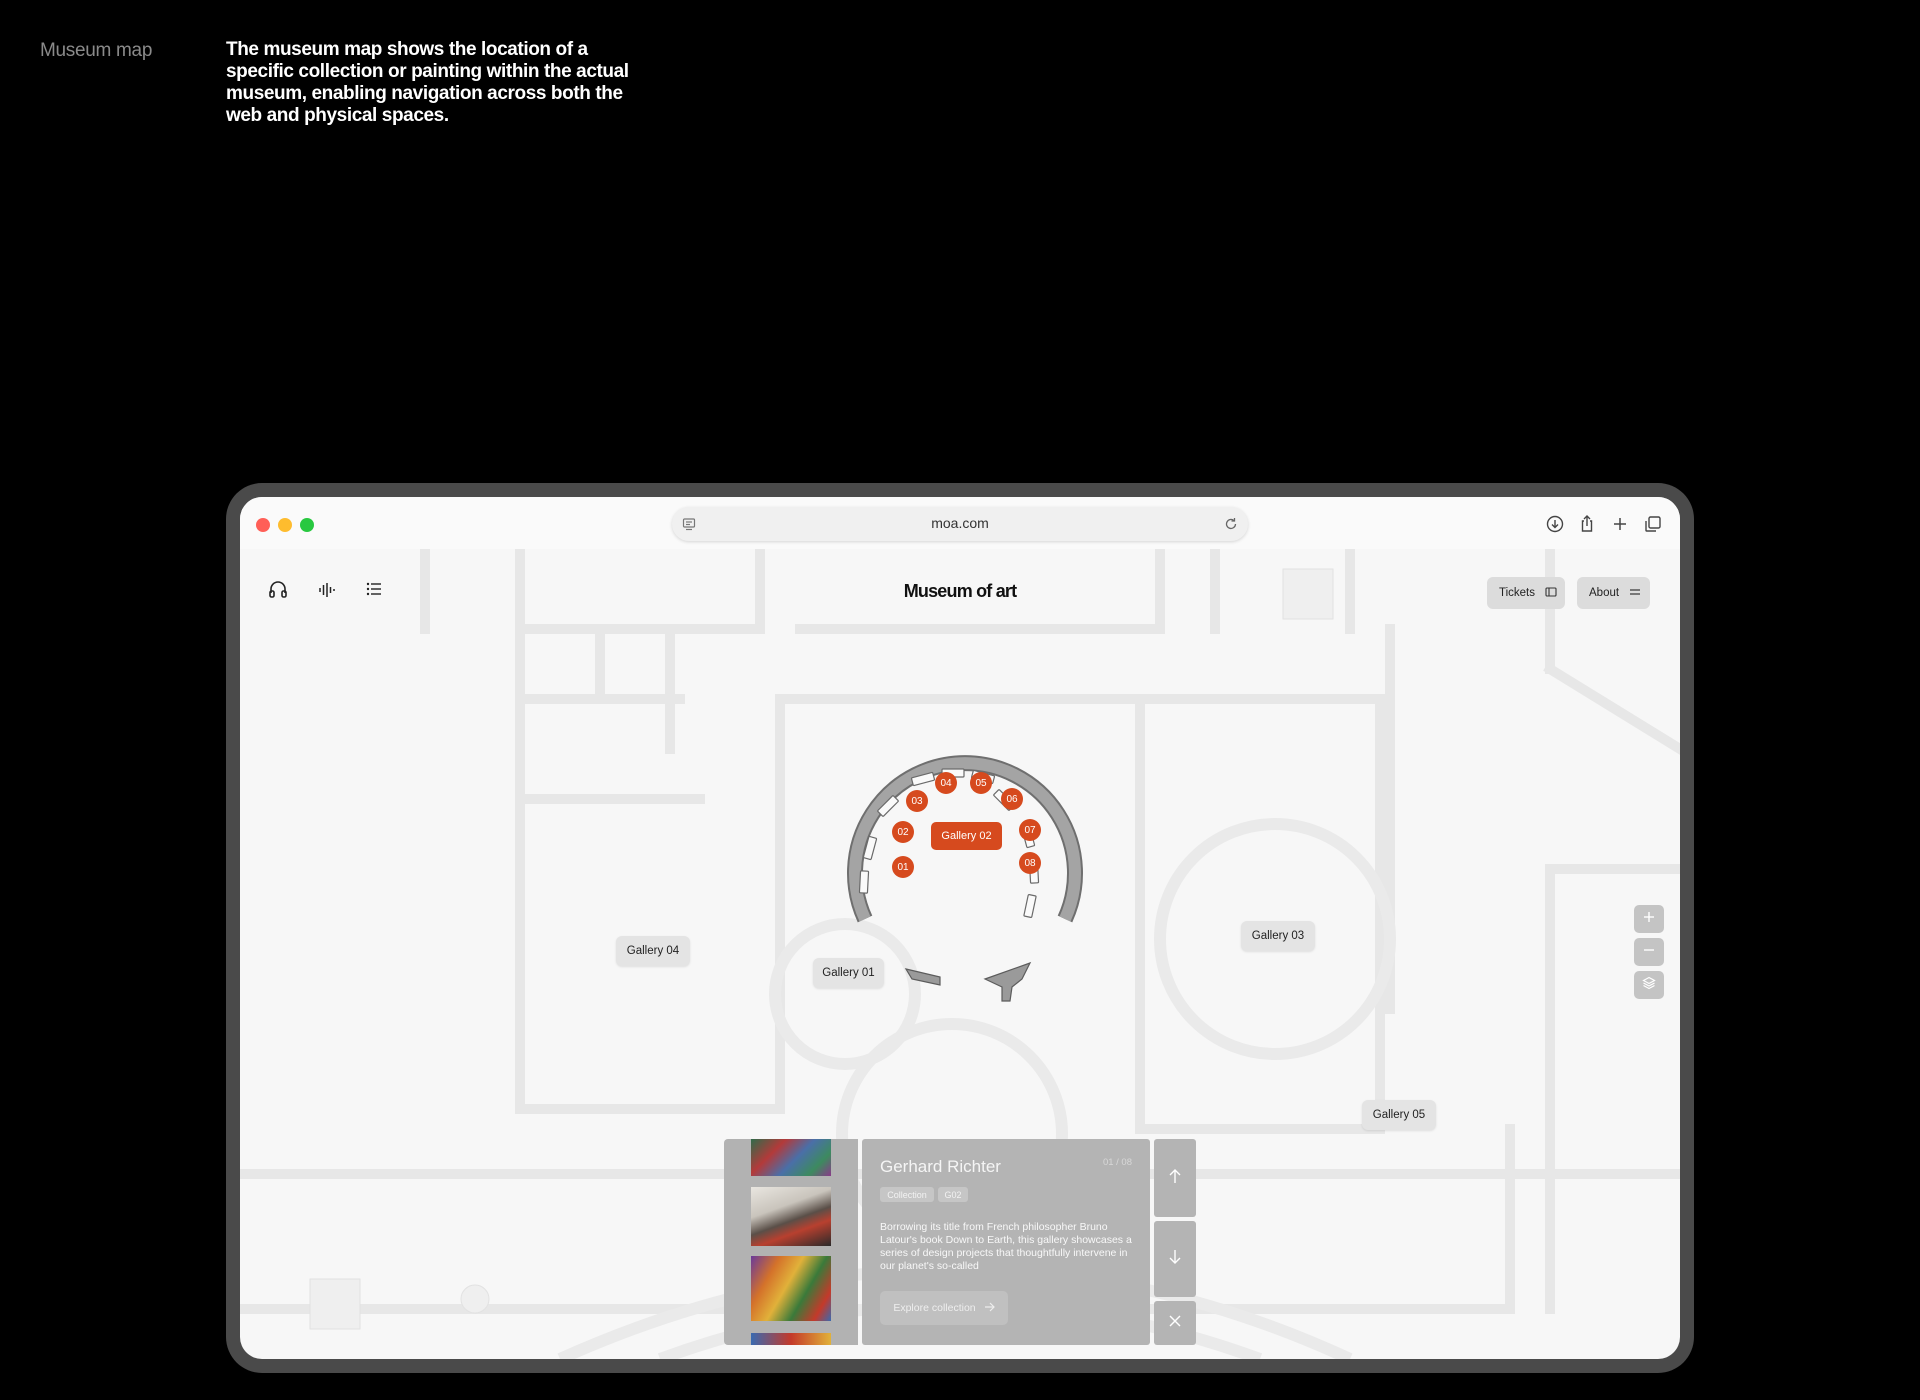 Image resolution: width=1920 pixels, height=1400 pixels. Describe the element at coordinates (1012, 799) in the screenshot. I see `stop-06: 06` at that location.